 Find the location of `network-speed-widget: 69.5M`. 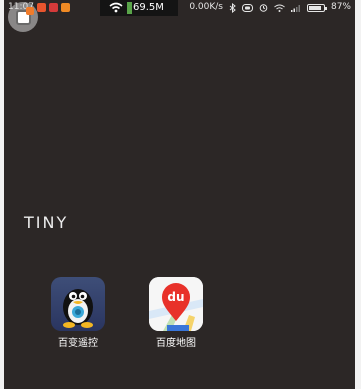

network-speed-widget: 69.5M is located at coordinates (139, 8).